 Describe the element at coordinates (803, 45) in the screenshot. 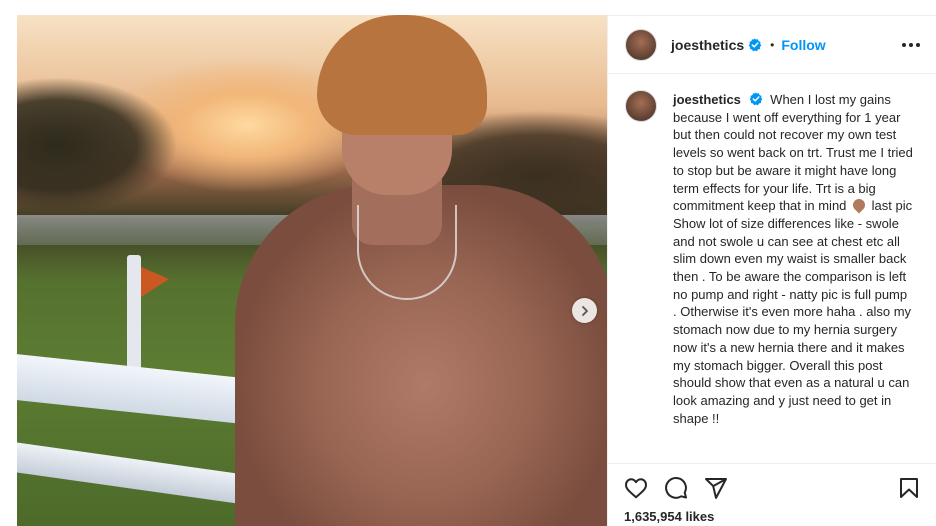

I see `follow-button: Follow` at that location.